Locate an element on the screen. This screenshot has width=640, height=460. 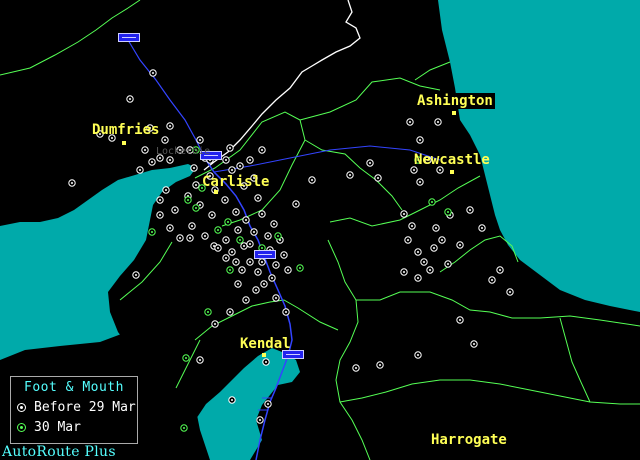
town-marker-kendal is located at coordinates (264, 355).